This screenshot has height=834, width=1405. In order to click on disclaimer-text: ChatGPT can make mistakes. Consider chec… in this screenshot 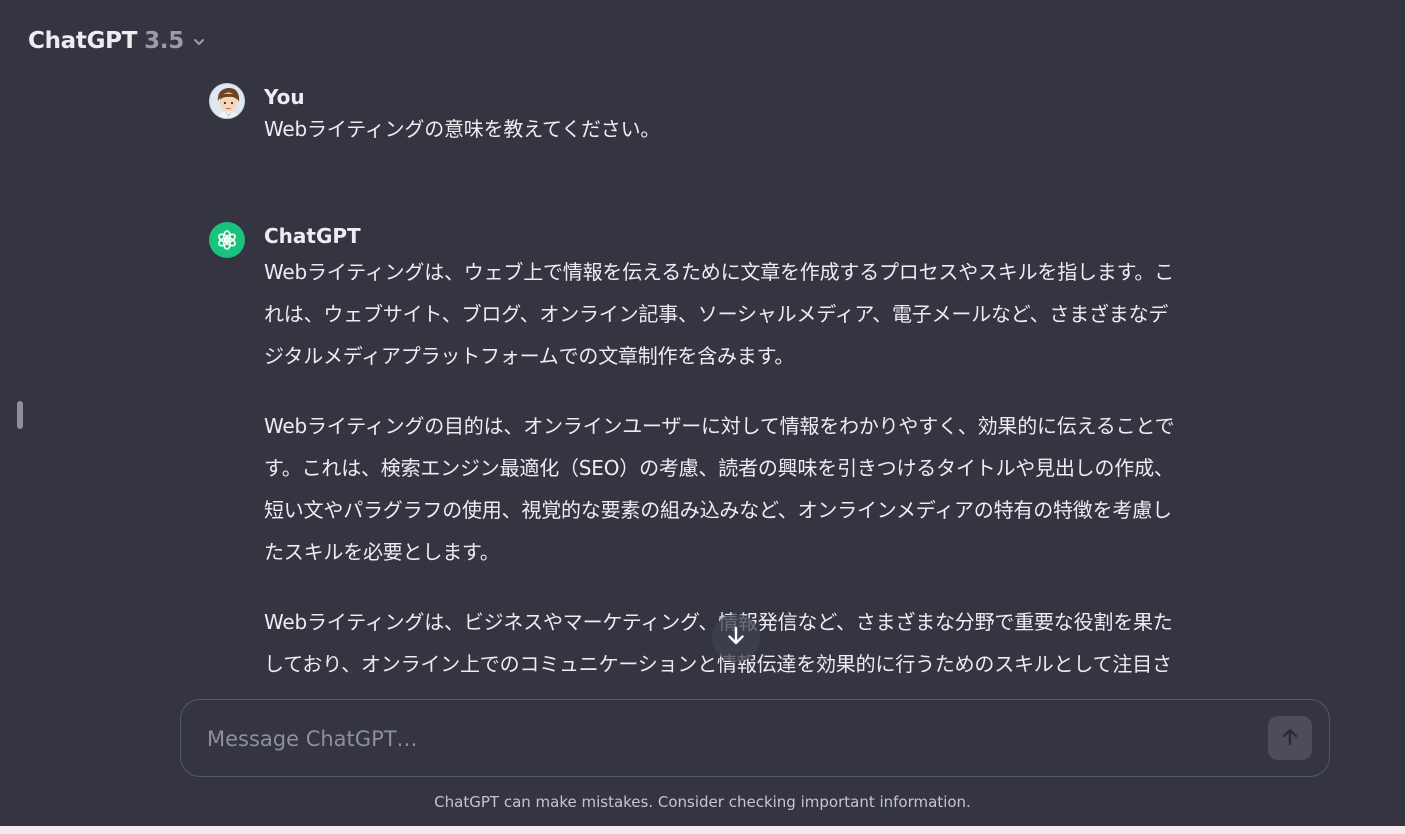, I will do `click(702, 802)`.